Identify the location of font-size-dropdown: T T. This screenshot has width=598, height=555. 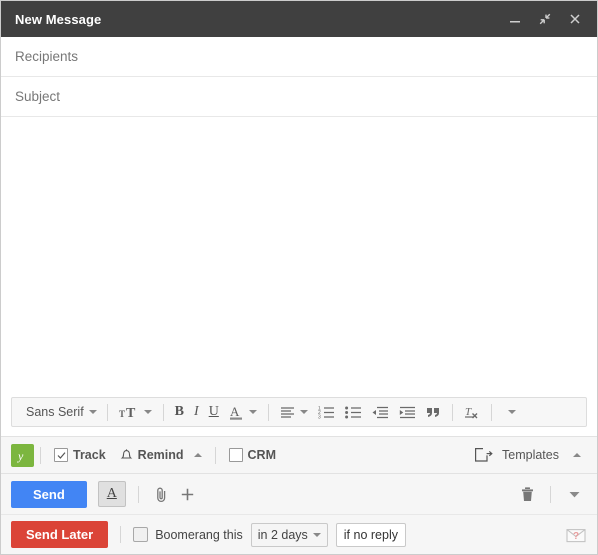
(135, 412).